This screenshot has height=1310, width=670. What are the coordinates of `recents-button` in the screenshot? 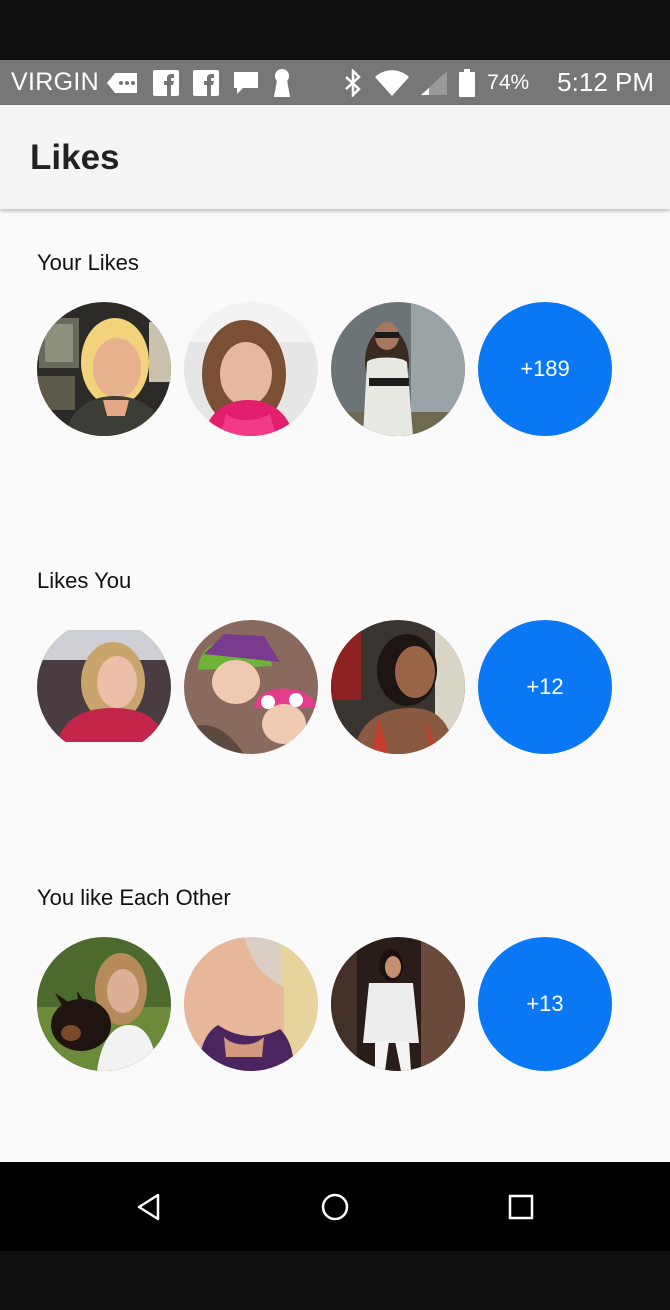 It's located at (520, 1206).